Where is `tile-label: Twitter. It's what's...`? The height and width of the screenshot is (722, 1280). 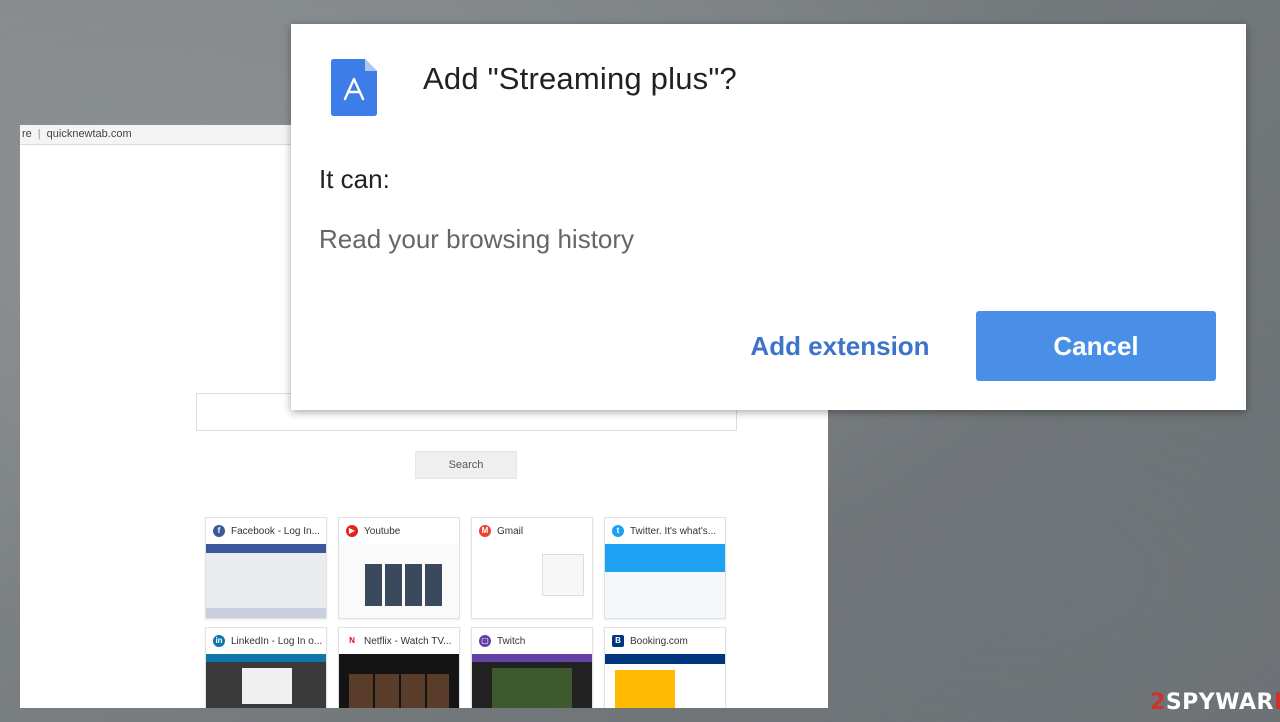
tile-label: Twitter. It's what's... is located at coordinates (673, 531).